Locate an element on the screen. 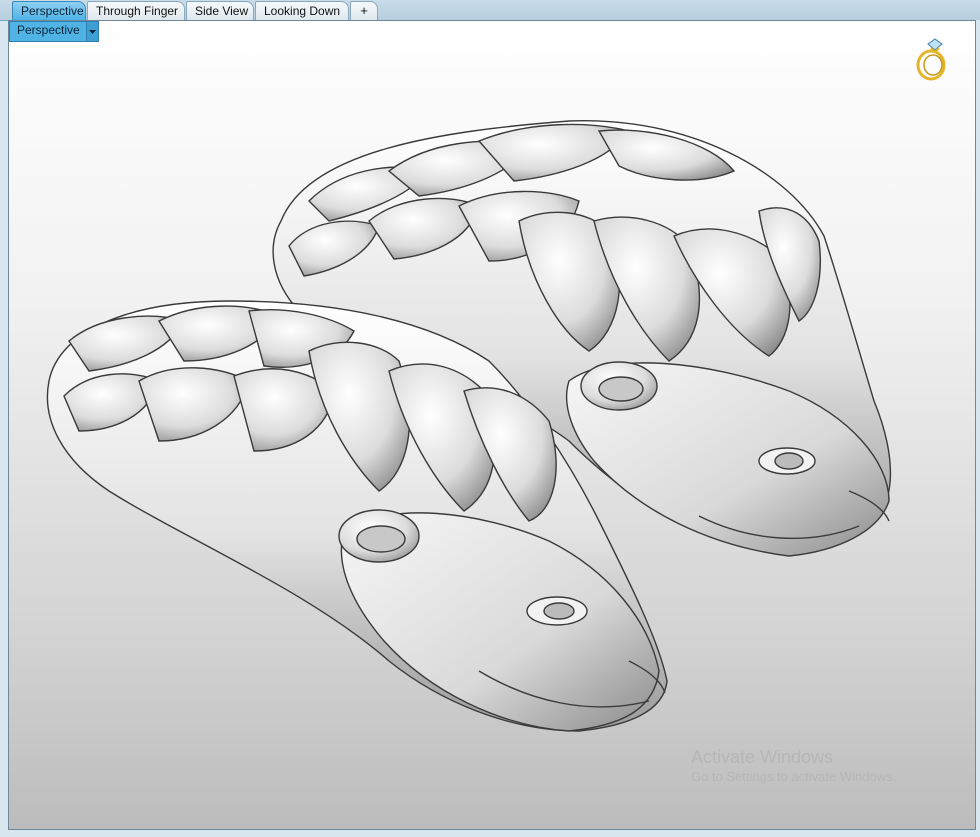 This screenshot has height=837, width=980. plus-icon: + is located at coordinates (364, 10).